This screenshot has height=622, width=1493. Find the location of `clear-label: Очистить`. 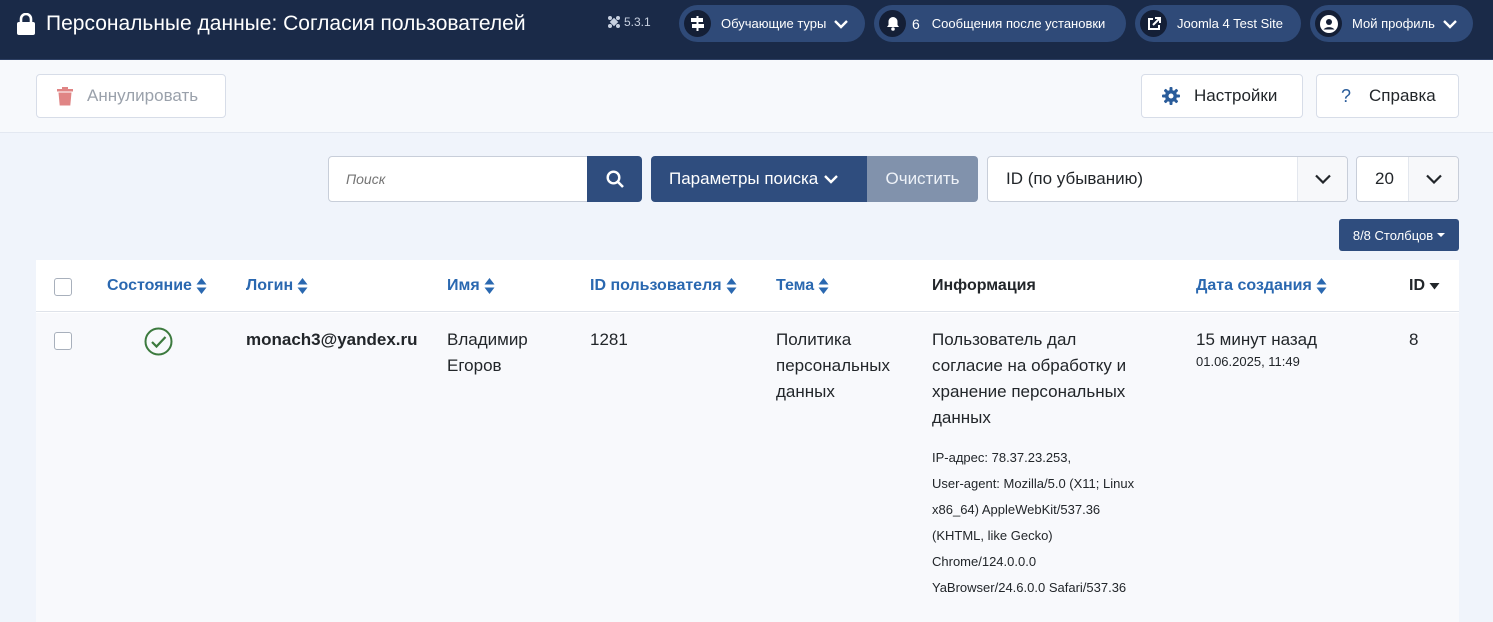

clear-label: Очистить is located at coordinates (922, 178).